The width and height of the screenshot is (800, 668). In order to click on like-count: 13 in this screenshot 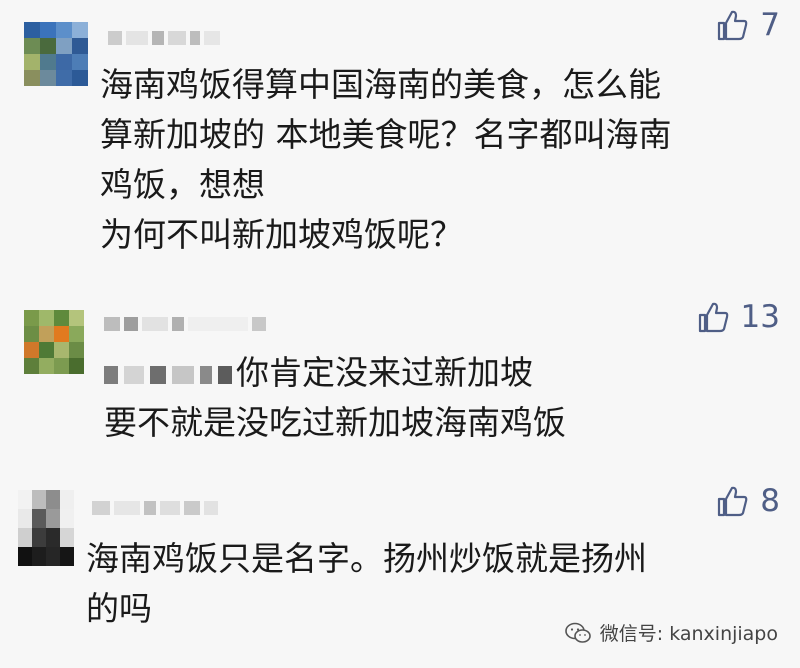, I will do `click(760, 316)`.